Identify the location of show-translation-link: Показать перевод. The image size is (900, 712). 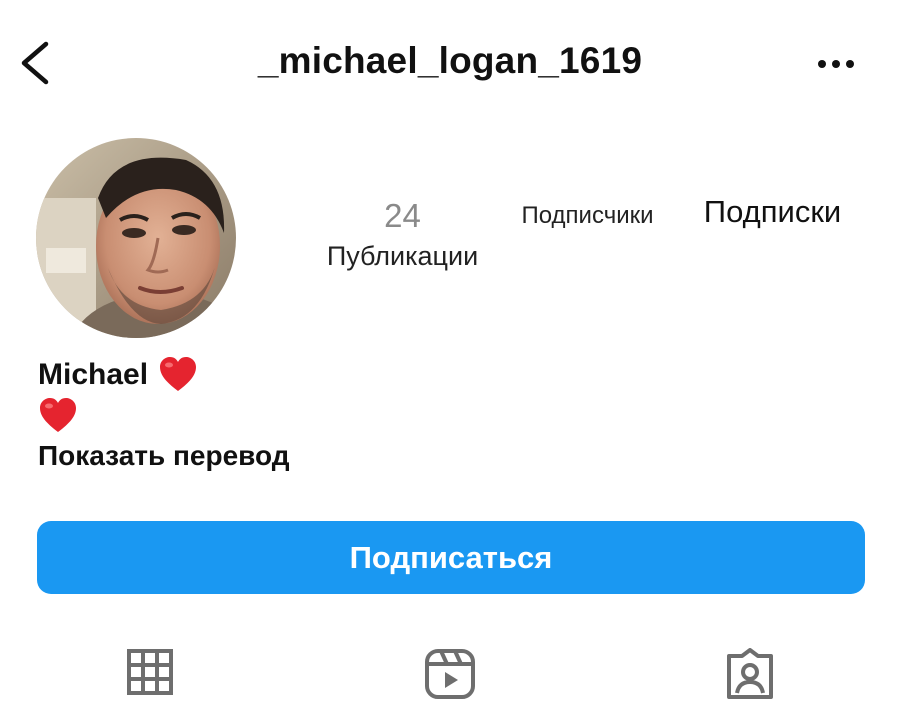
(164, 456).